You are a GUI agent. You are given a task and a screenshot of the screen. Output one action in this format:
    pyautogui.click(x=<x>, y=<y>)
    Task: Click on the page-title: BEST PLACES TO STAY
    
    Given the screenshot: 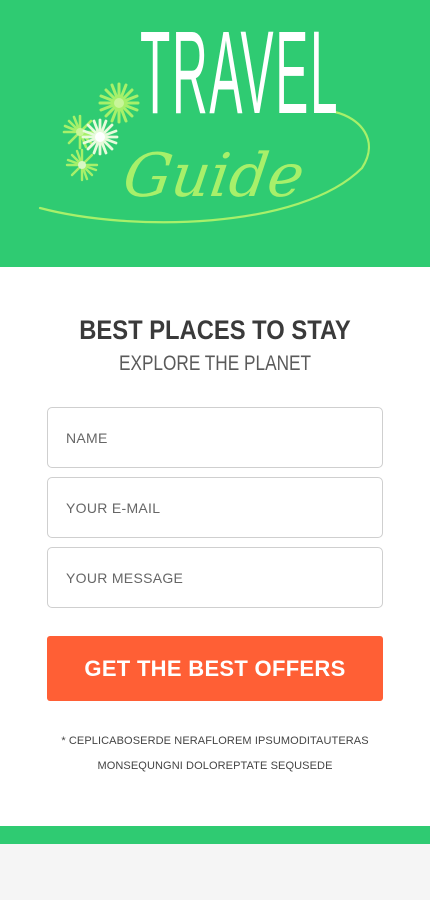 What is the action you would take?
    pyautogui.click(x=215, y=330)
    